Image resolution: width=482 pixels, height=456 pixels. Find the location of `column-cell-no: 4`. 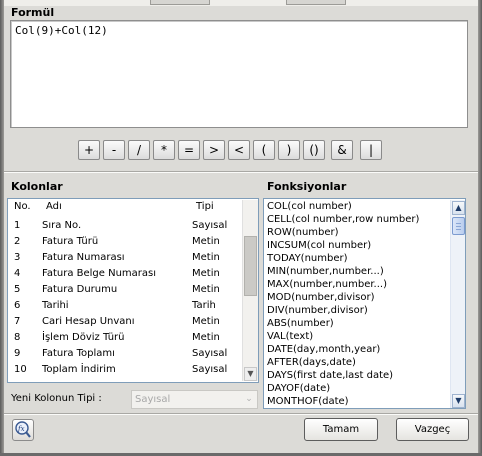

column-cell-no: 4 is located at coordinates (17, 273).